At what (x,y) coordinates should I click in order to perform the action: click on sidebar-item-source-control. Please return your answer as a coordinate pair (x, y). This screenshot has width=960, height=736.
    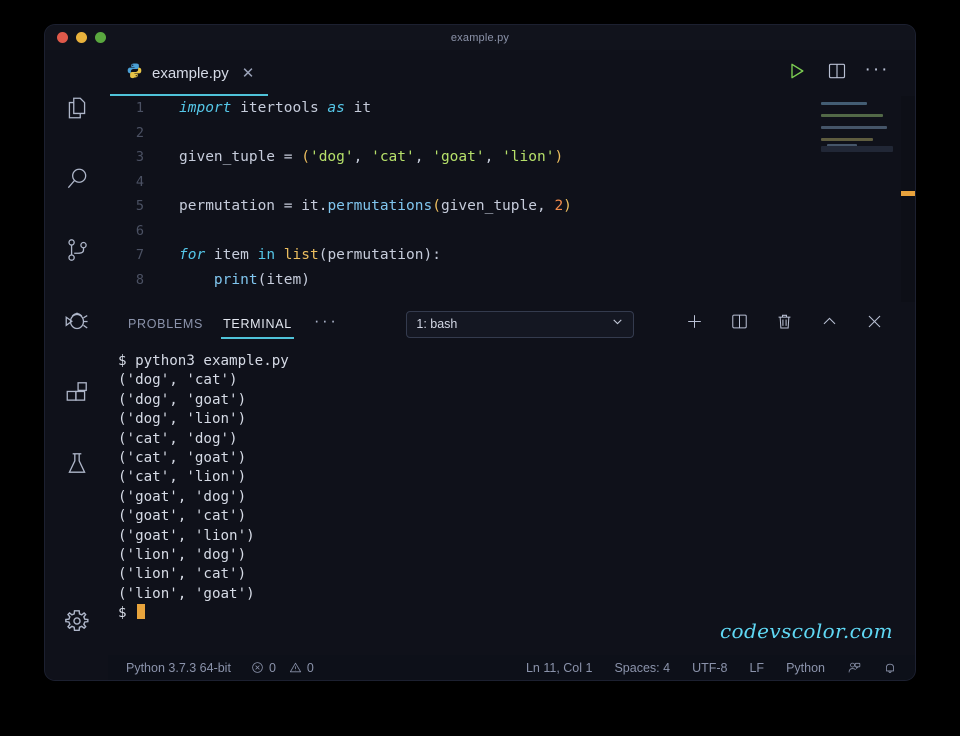
    Looking at the image, I should click on (76, 249).